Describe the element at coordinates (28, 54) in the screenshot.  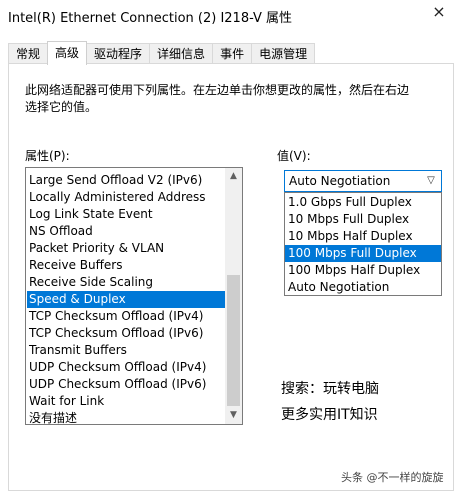
I see `tab-general: 常规` at that location.